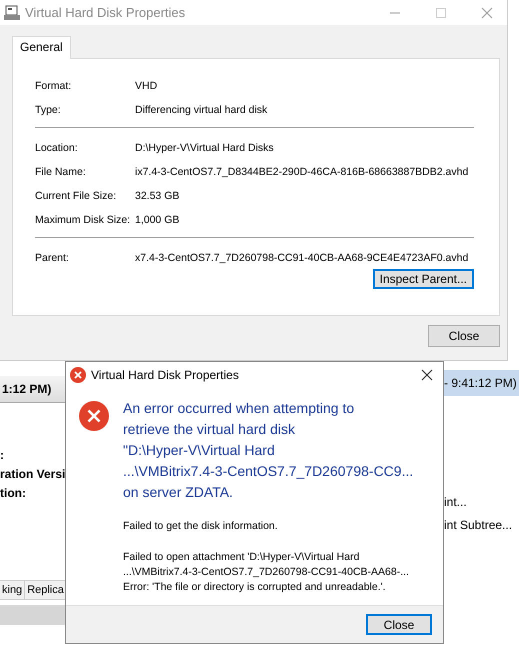 The width and height of the screenshot is (519, 653). What do you see at coordinates (41, 47) in the screenshot?
I see `tab: General` at bounding box center [41, 47].